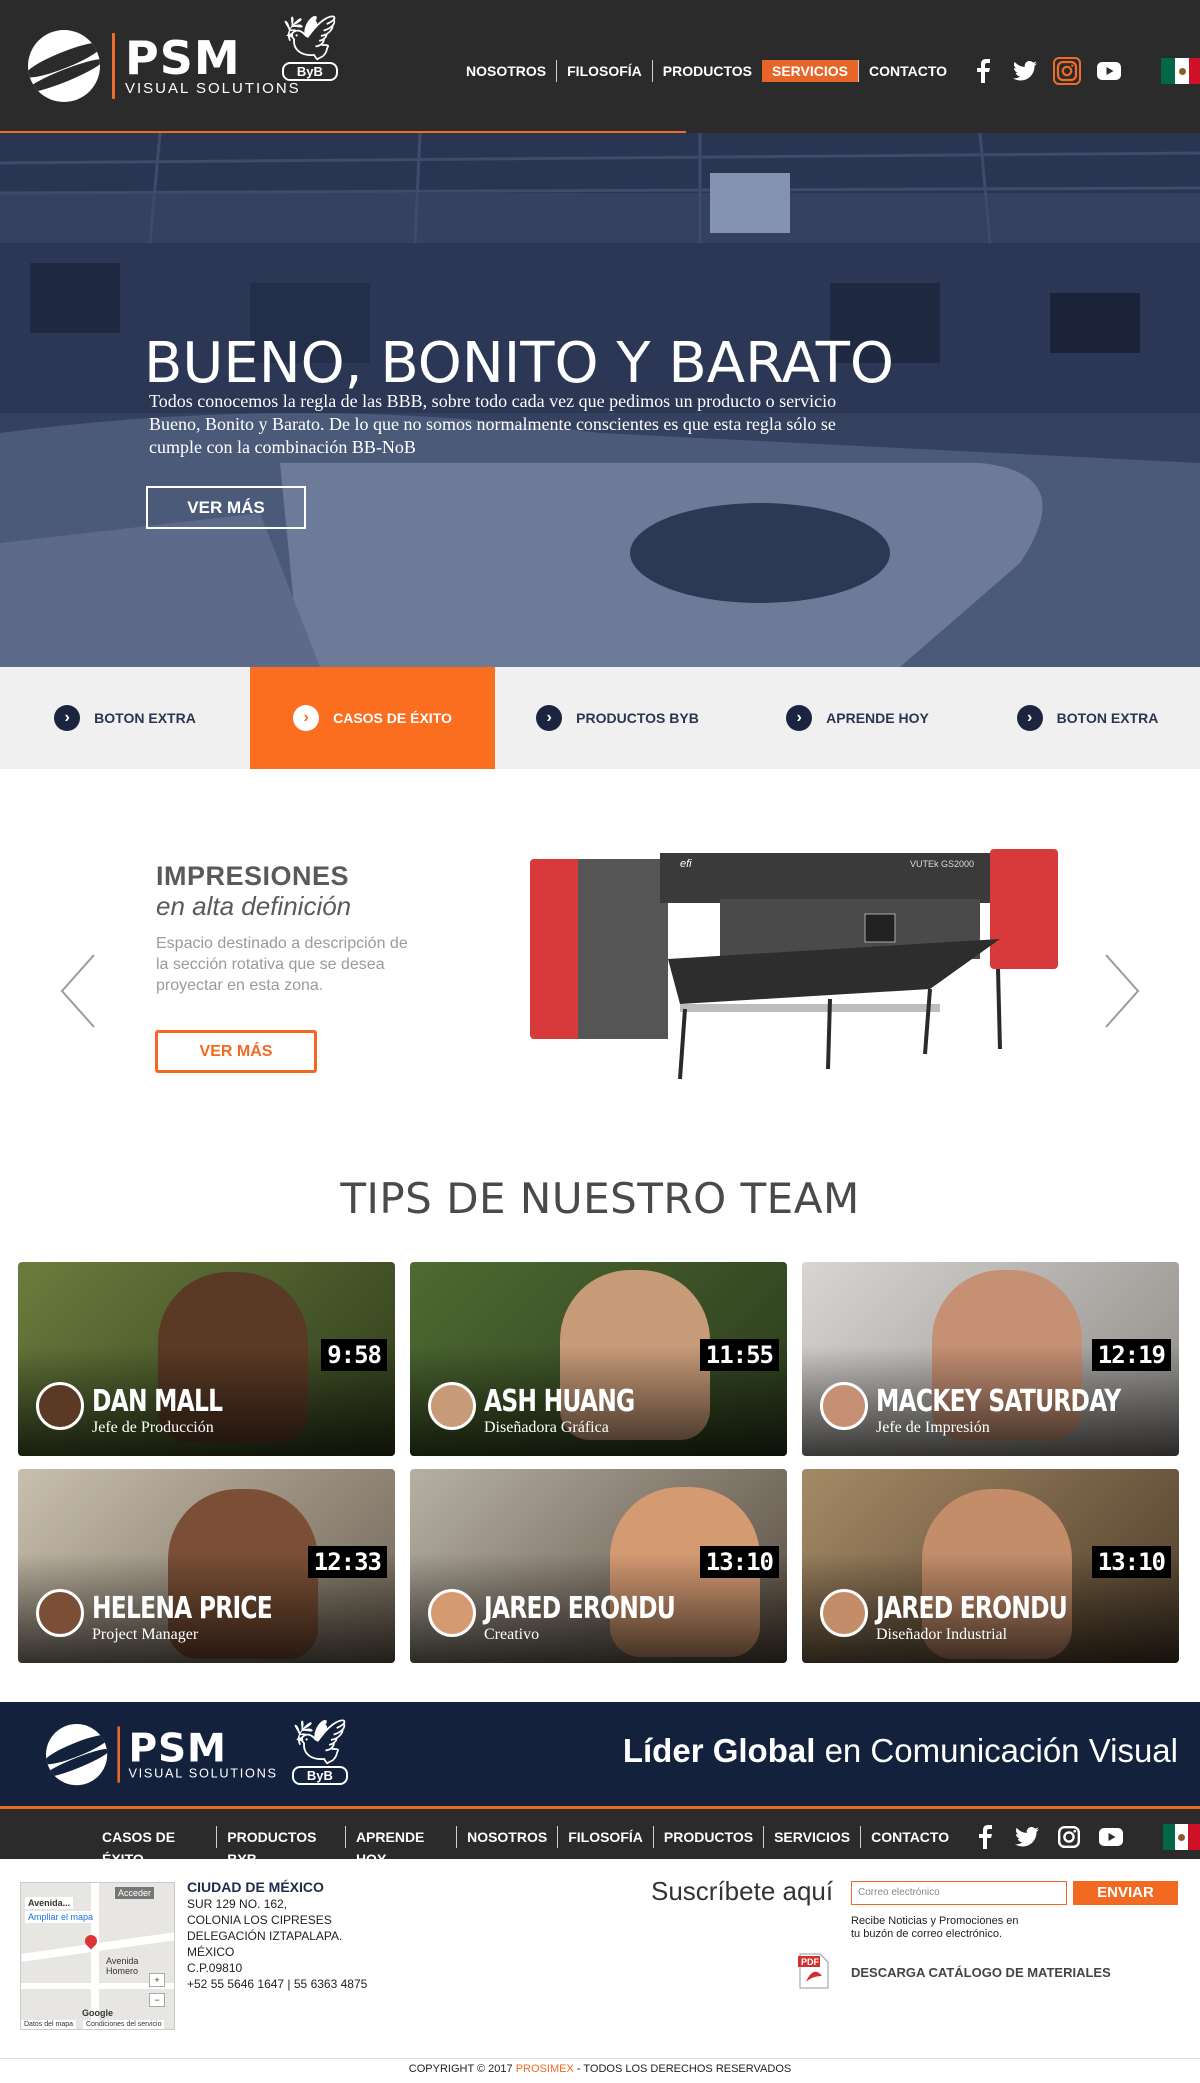  What do you see at coordinates (157, 1980) in the screenshot?
I see `zoom-in-icon: +` at bounding box center [157, 1980].